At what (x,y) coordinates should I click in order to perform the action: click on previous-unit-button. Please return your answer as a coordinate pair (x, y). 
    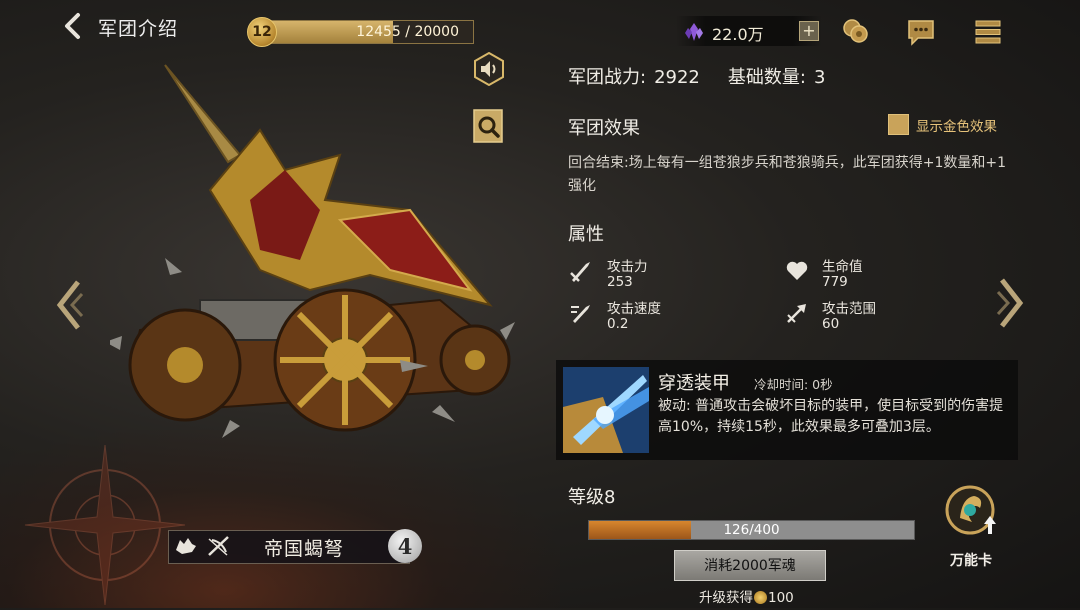
    Looking at the image, I should click on (69, 305).